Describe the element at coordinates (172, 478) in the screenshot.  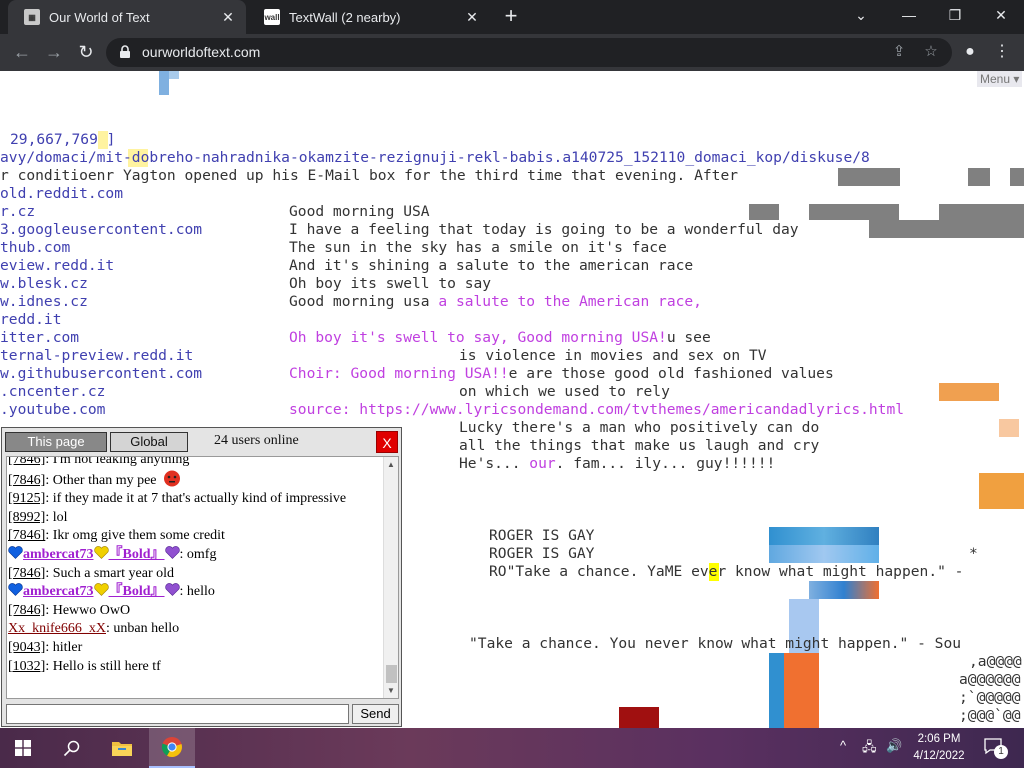
I see `angry-emoji-icon` at that location.